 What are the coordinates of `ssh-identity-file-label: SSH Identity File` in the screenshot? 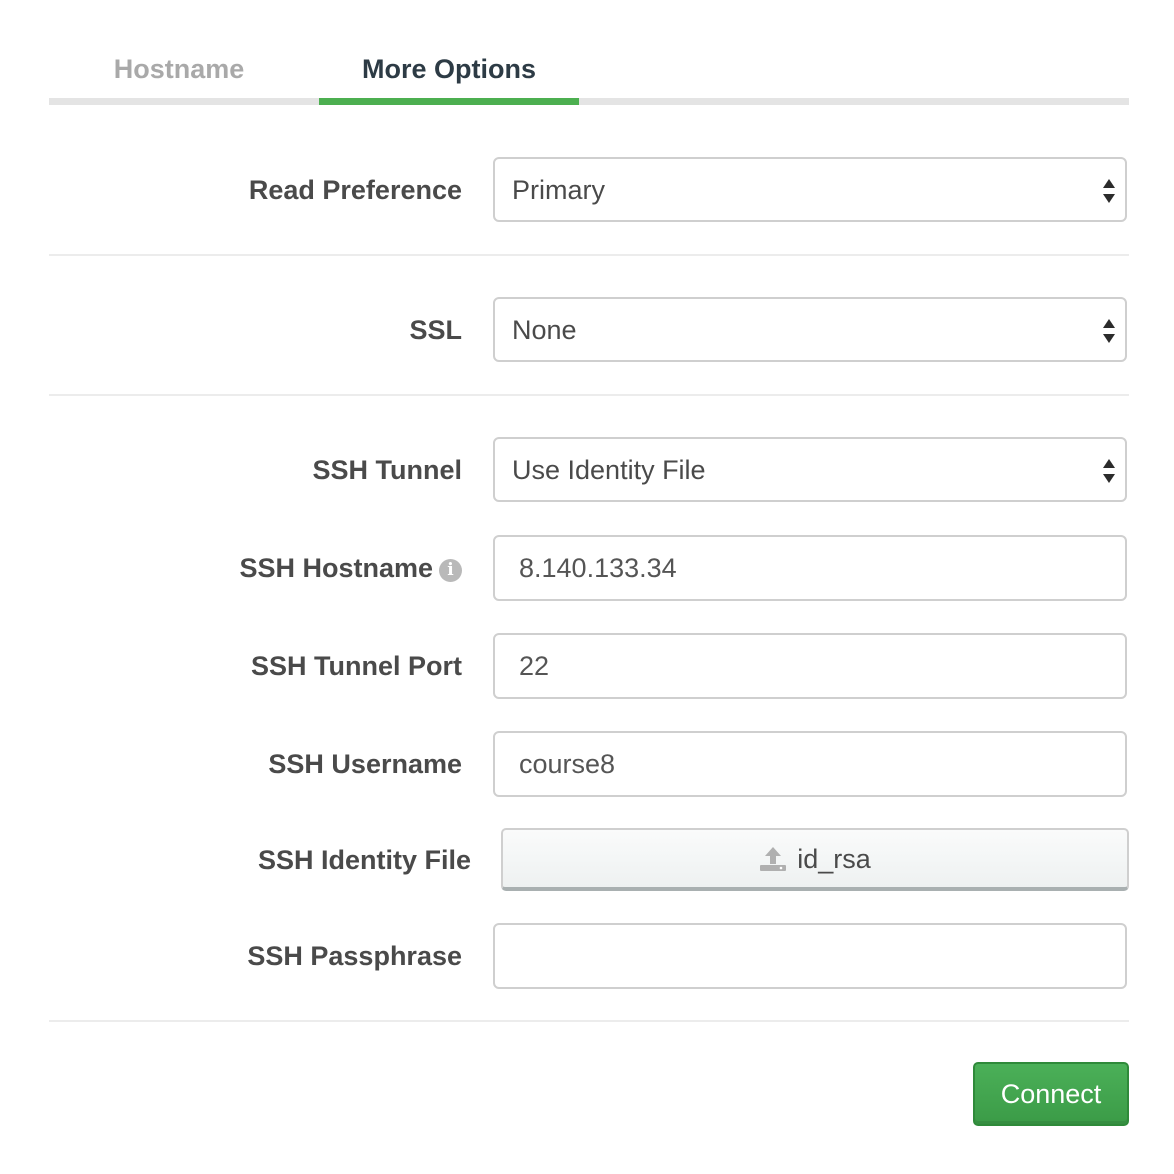 It's located at (364, 860).